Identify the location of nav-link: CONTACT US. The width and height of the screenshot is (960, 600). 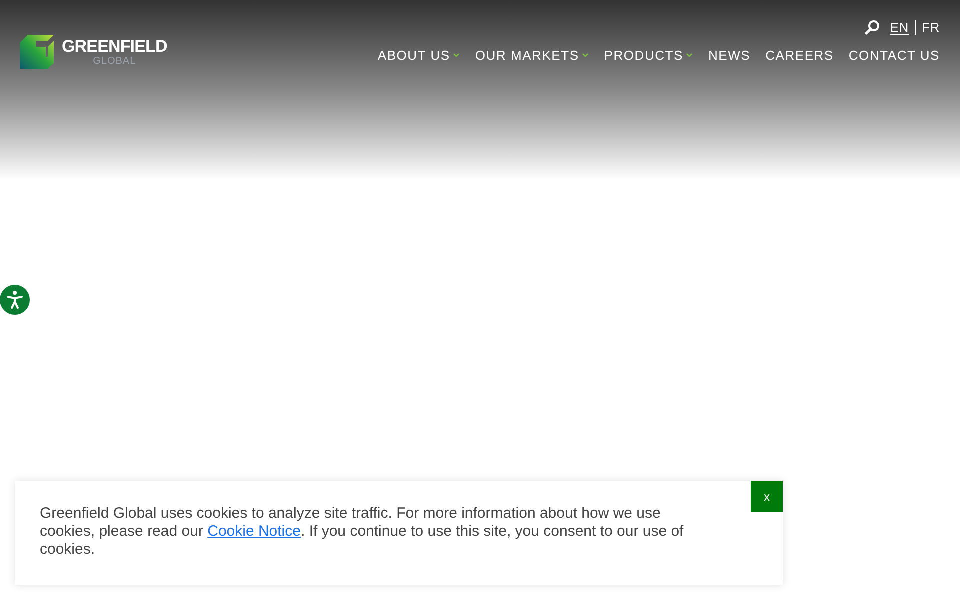
(894, 55).